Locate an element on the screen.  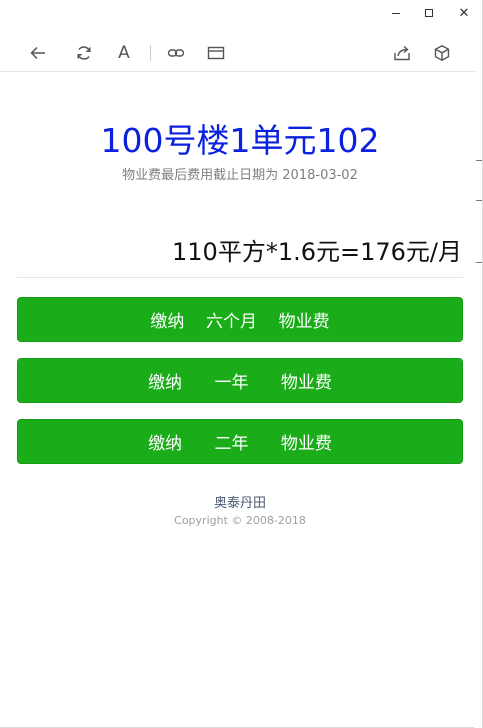
close-button: ✕ is located at coordinates (464, 13).